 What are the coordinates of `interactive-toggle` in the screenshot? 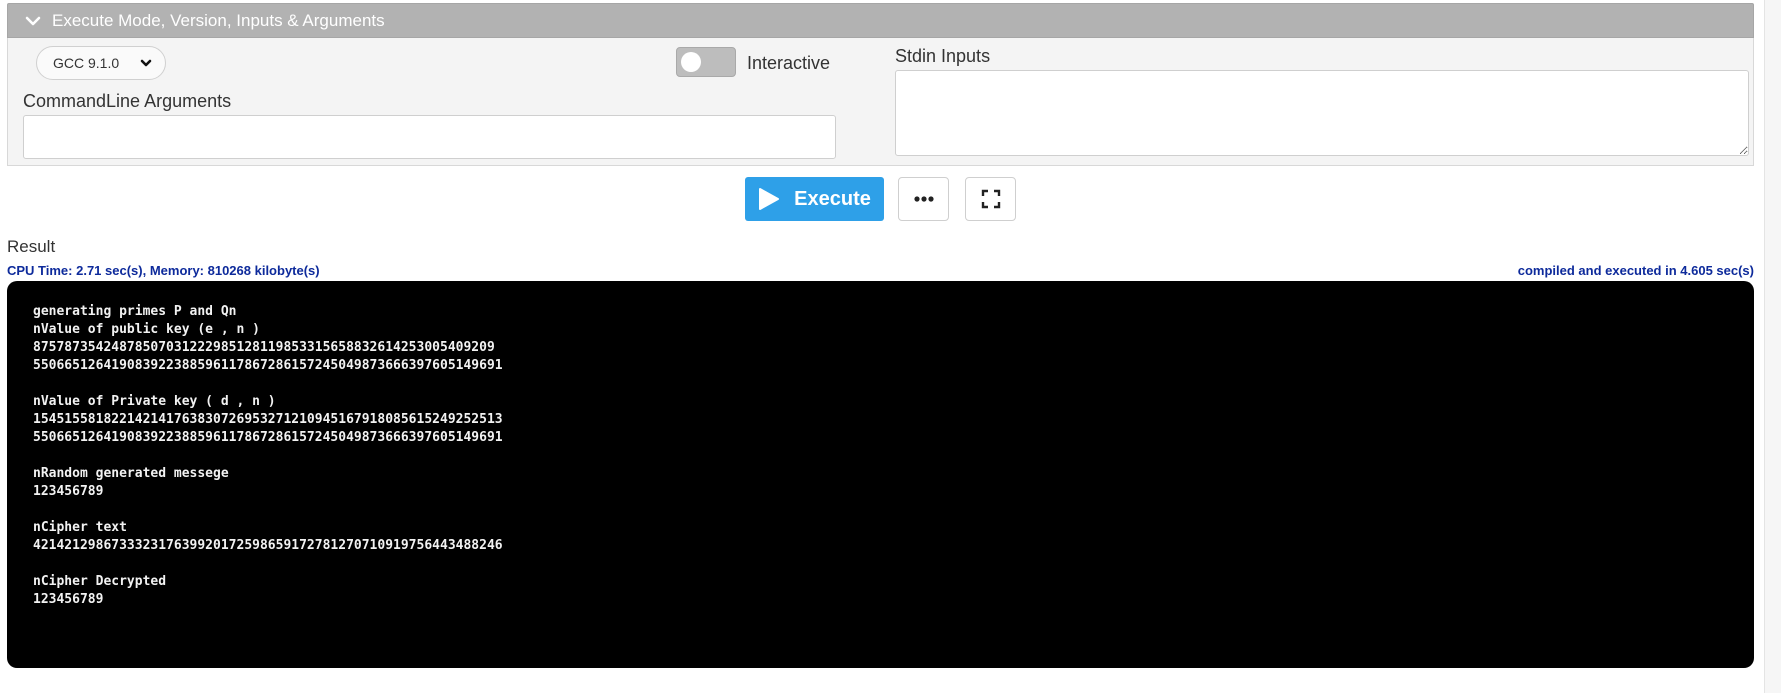 It's located at (706, 62).